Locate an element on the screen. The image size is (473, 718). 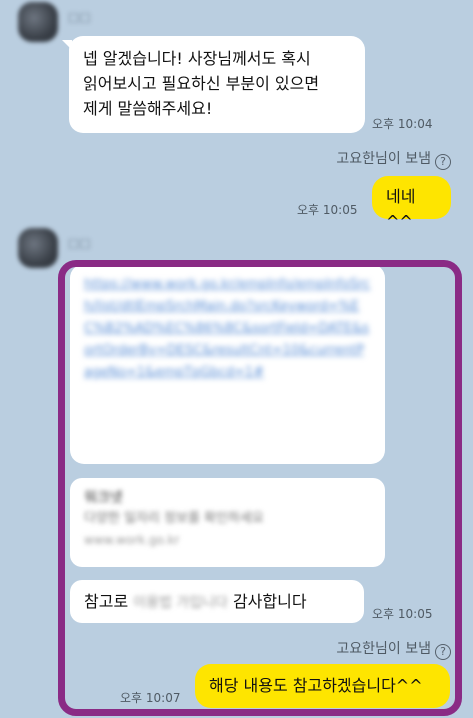
preview-description: 다양한 일자리 정보를 확인하세요 is located at coordinates (174, 518).